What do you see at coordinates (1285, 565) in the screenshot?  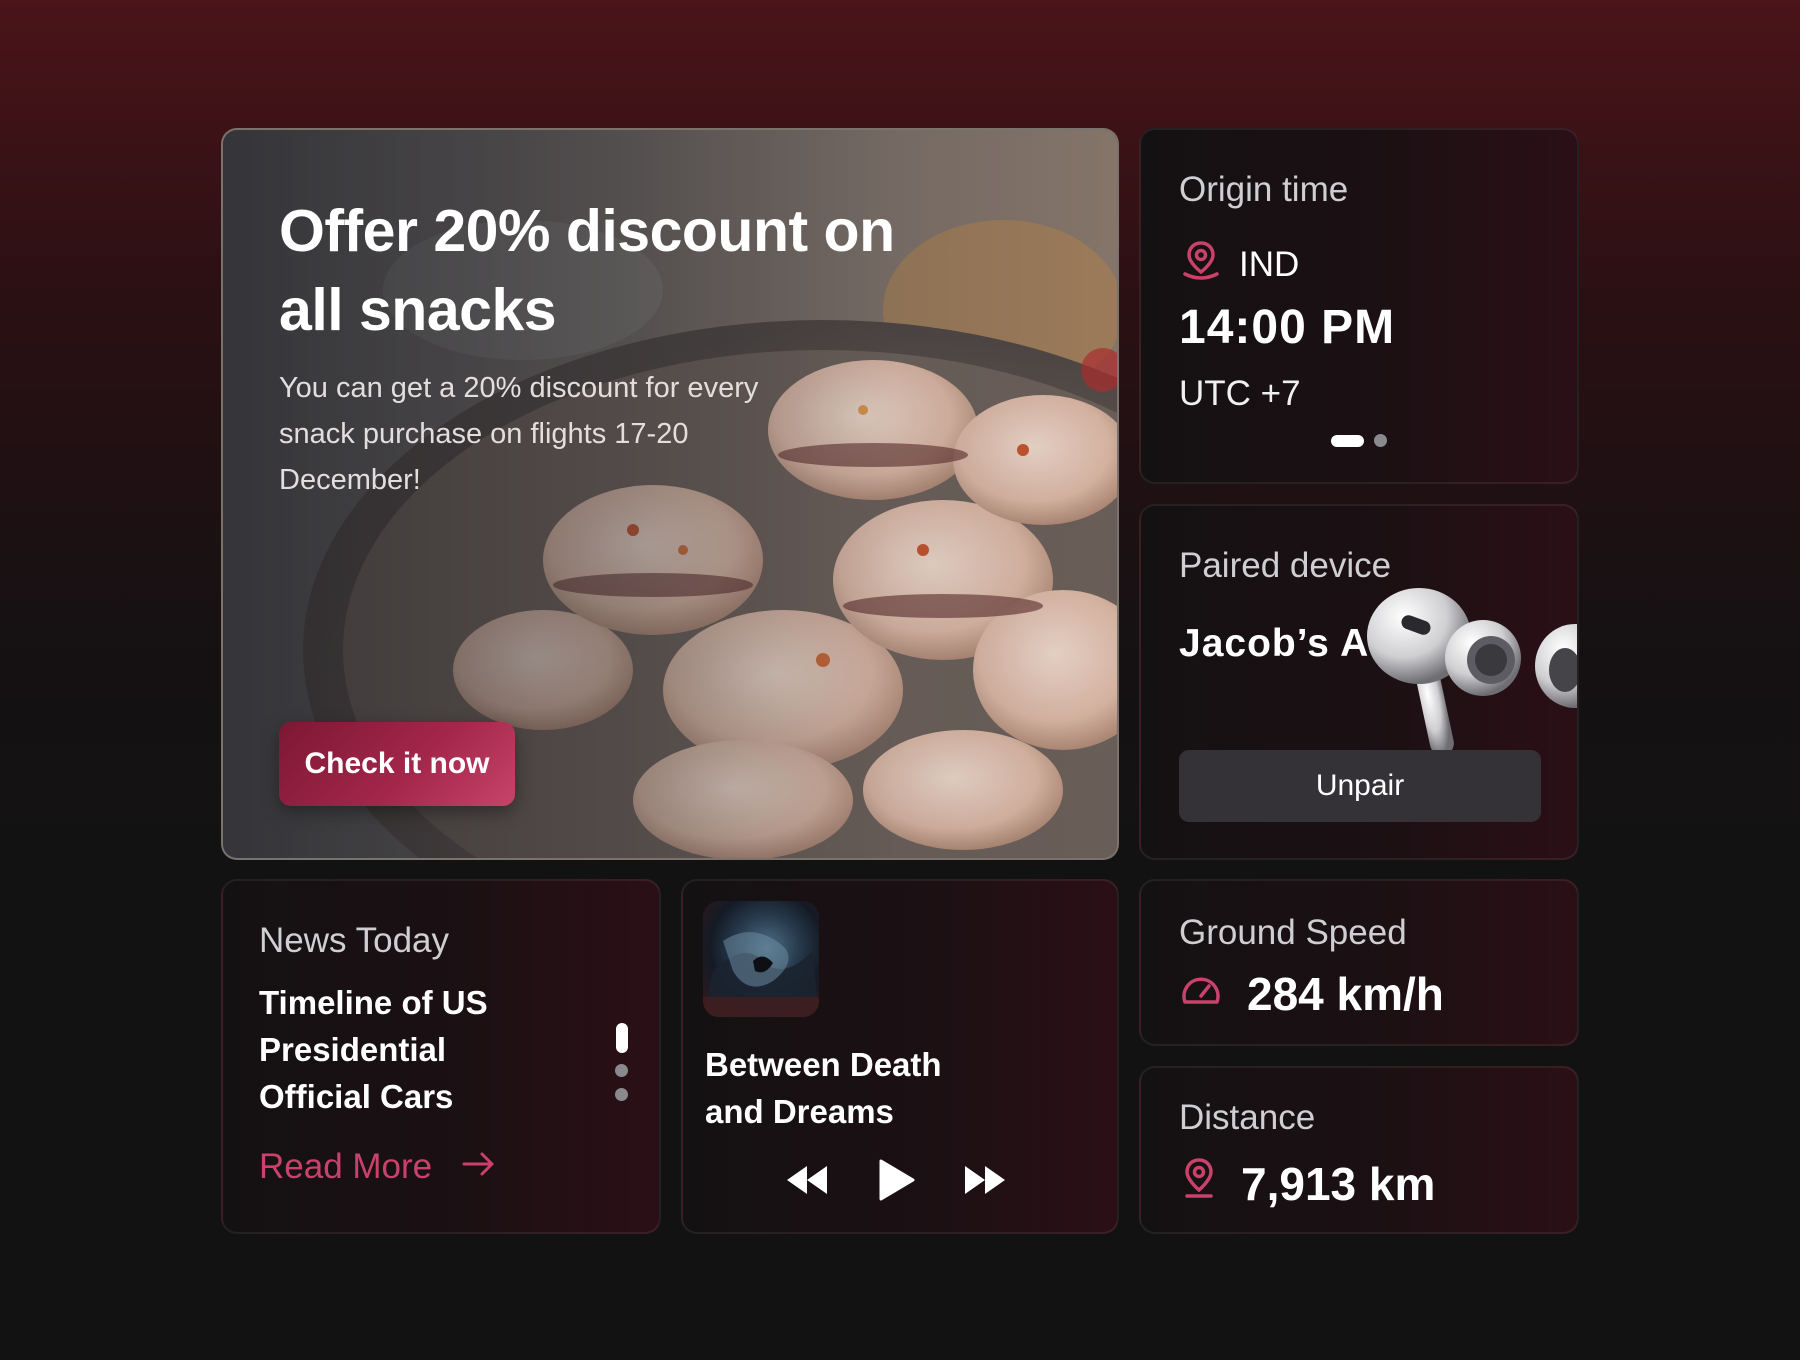 I see `paired-device-title: Paired device` at bounding box center [1285, 565].